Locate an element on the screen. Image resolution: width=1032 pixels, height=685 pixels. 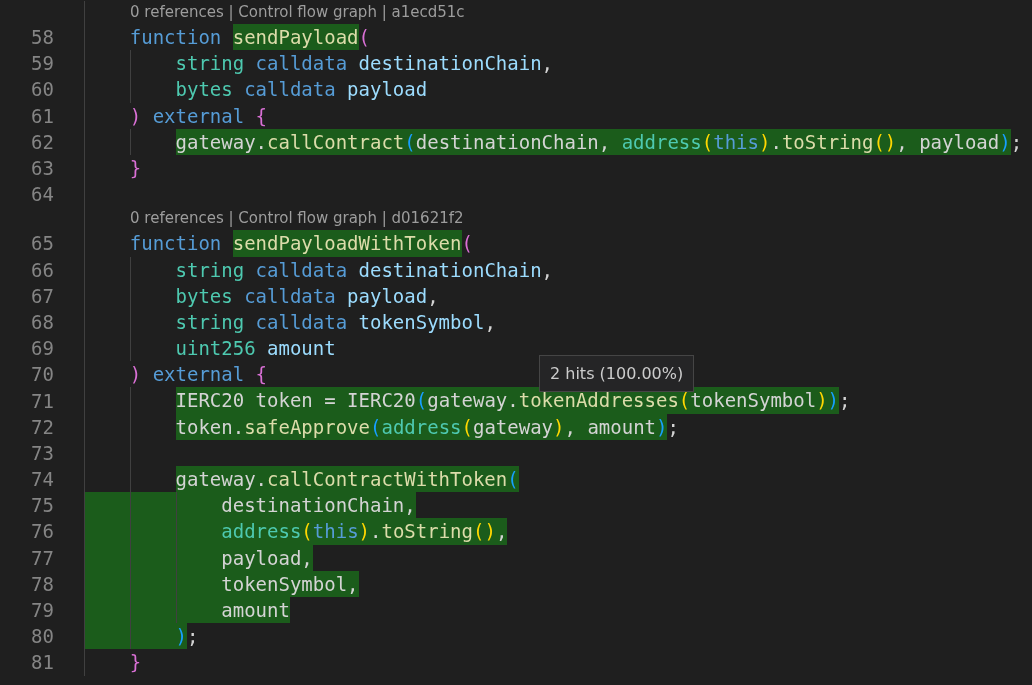
code-line: bytes calldata payload is located at coordinates (301, 90).